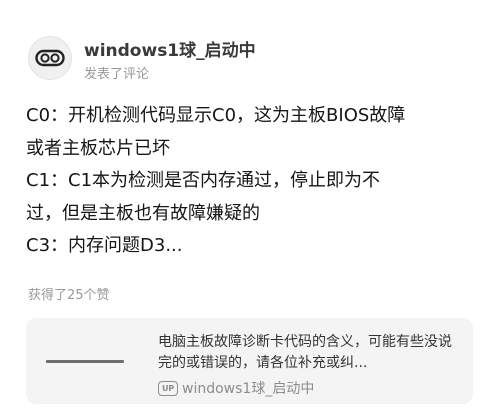  Describe the element at coordinates (98, 148) in the screenshot. I see `comment-line: 或者主板芯片已坏` at that location.